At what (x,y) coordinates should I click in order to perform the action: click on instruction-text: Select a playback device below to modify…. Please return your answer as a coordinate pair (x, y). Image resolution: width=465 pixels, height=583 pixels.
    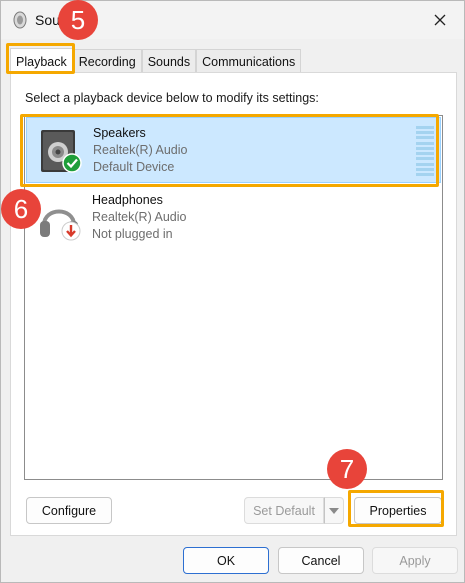
    Looking at the image, I should click on (172, 98).